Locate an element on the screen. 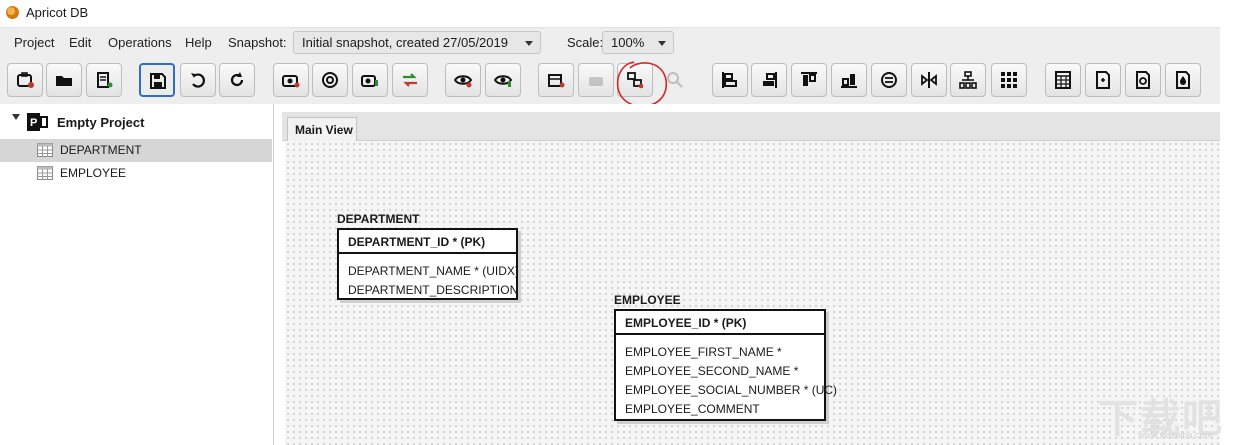 The width and height of the screenshot is (1234, 445). snapshot-select: Initial snapshot, created 27/05/2019 is located at coordinates (417, 42).